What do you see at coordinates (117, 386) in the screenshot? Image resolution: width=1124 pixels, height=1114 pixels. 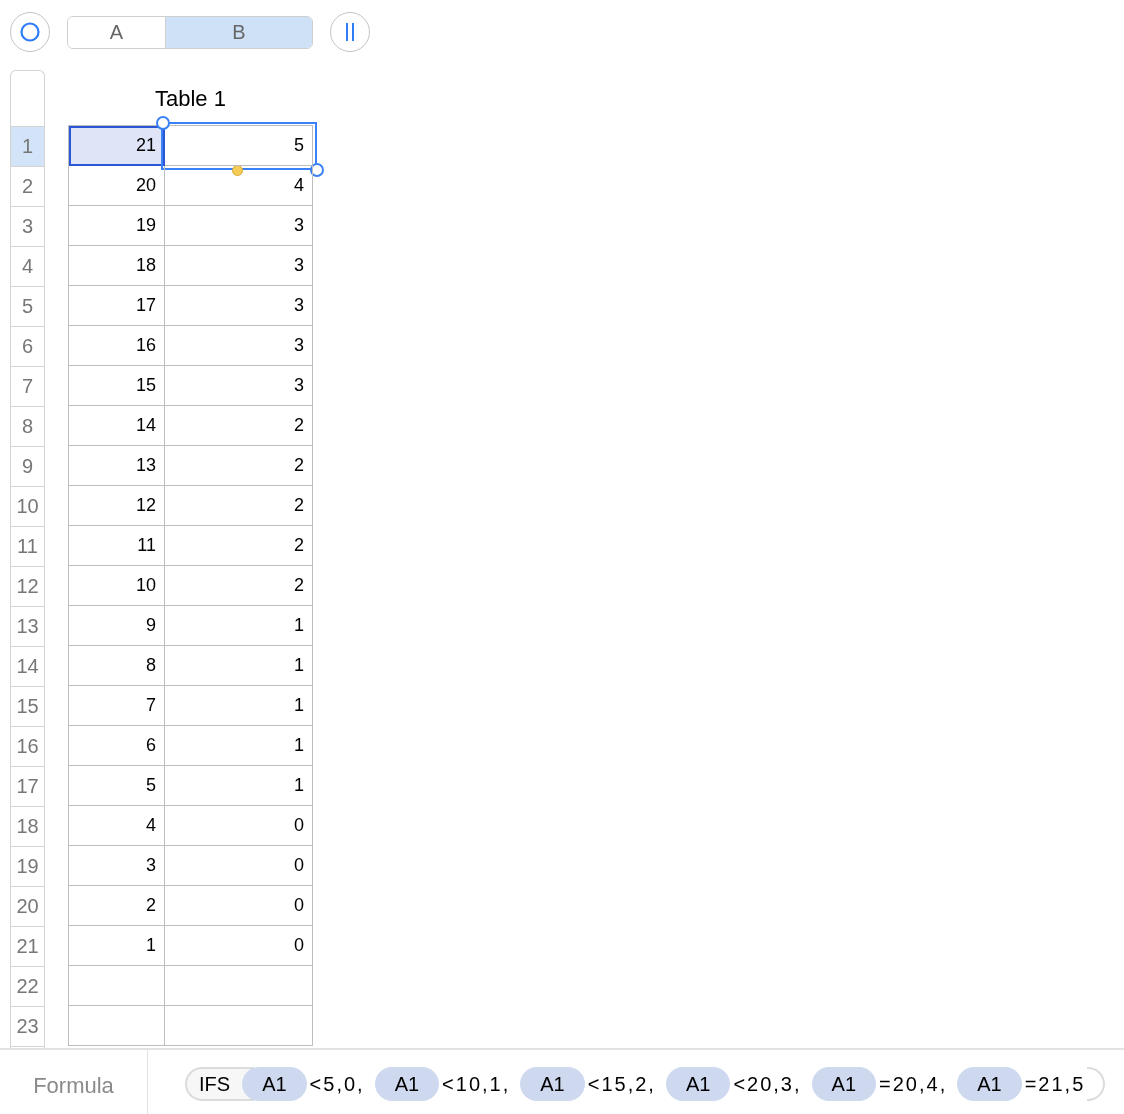 I see `table-cell: 15` at bounding box center [117, 386].